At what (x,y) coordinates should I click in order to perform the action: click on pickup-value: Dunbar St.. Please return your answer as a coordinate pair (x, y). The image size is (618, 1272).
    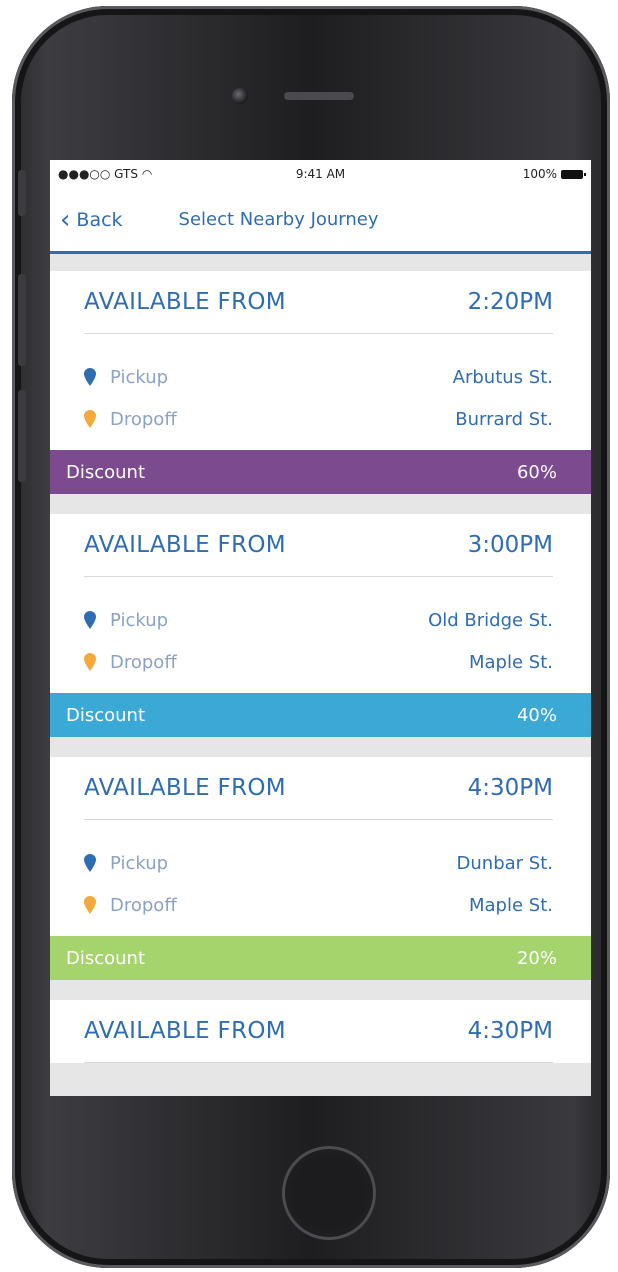
    Looking at the image, I should click on (504, 863).